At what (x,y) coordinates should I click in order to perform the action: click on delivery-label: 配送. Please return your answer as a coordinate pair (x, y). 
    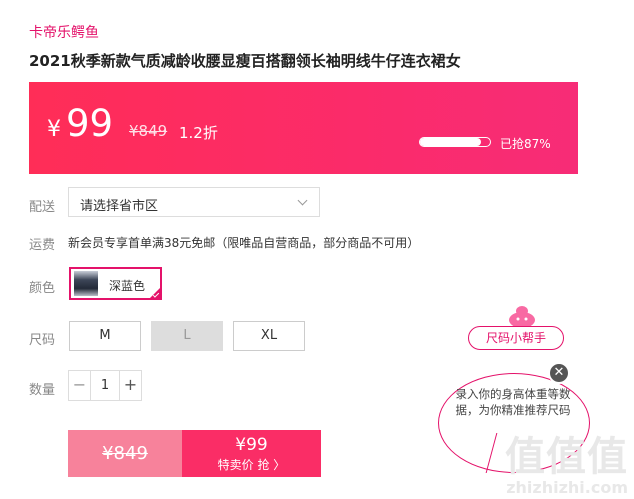
    Looking at the image, I should click on (42, 207).